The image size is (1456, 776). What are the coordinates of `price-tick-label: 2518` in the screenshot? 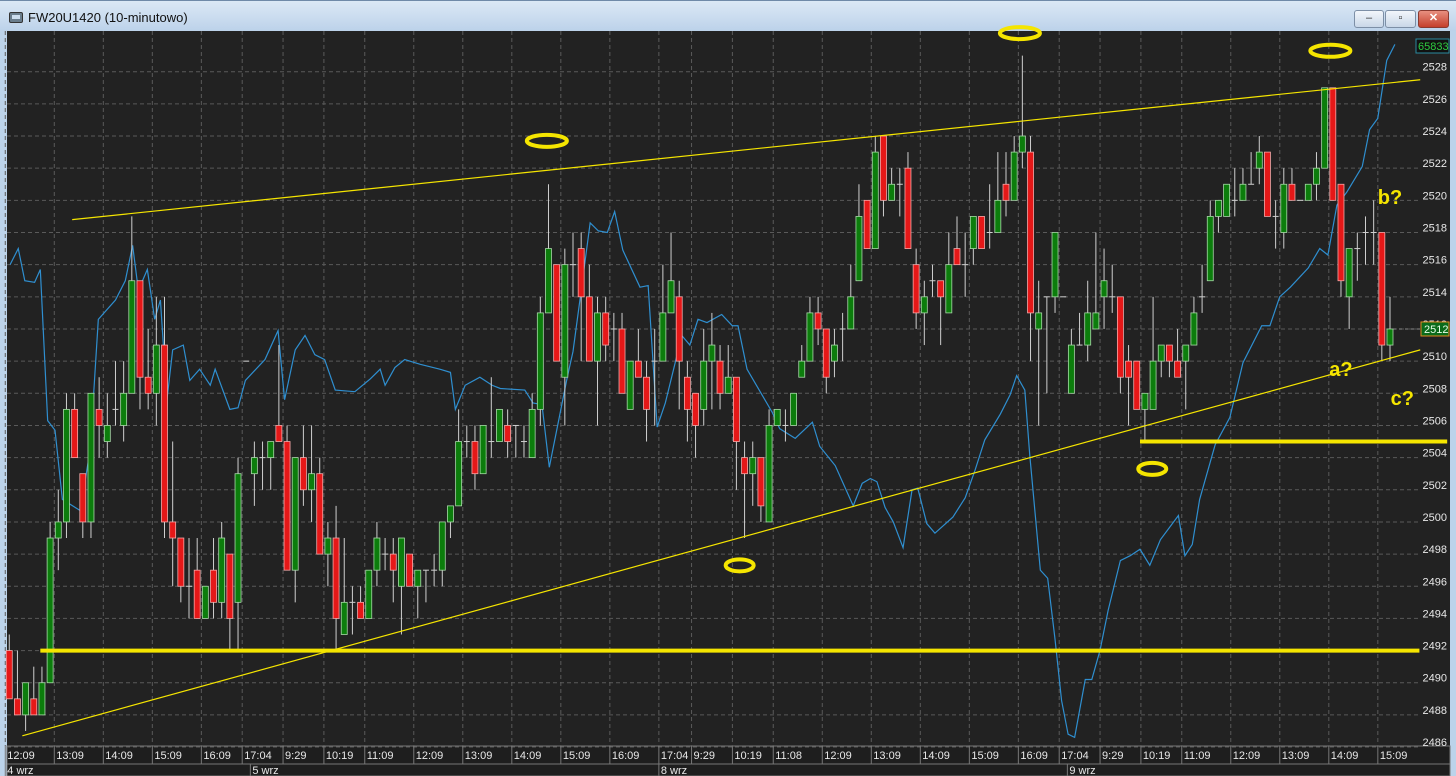 It's located at (1435, 229).